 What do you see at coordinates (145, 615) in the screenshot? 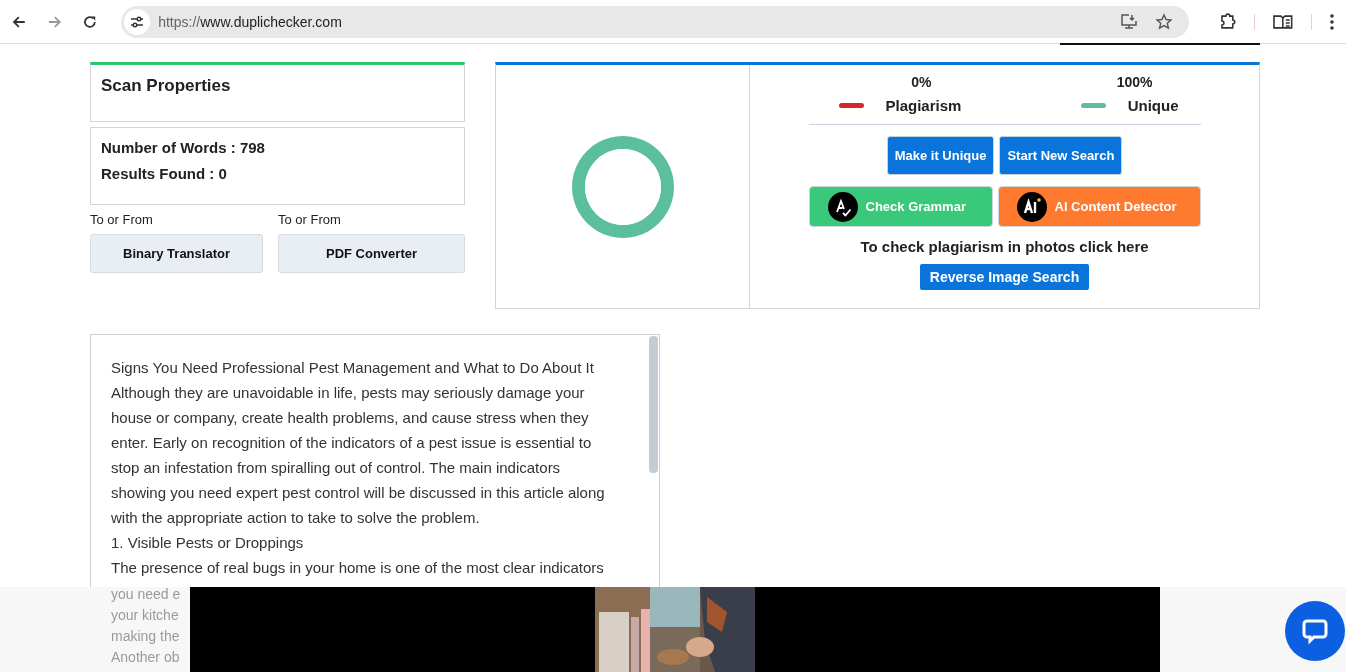
I see `faded-text: your kitche` at bounding box center [145, 615].